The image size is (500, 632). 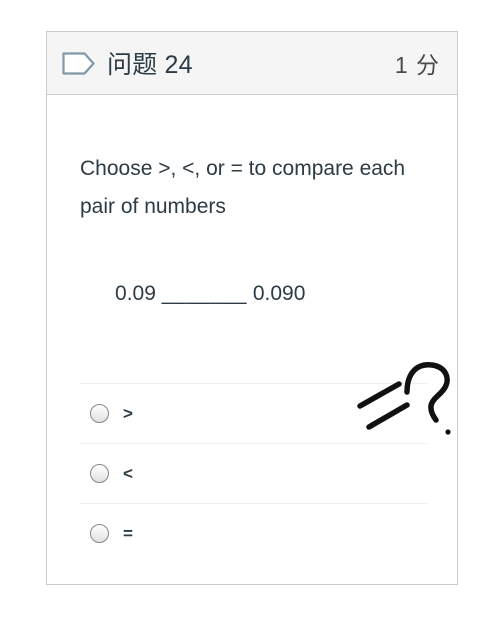 I want to click on right-number: 0.090, so click(x=279, y=293).